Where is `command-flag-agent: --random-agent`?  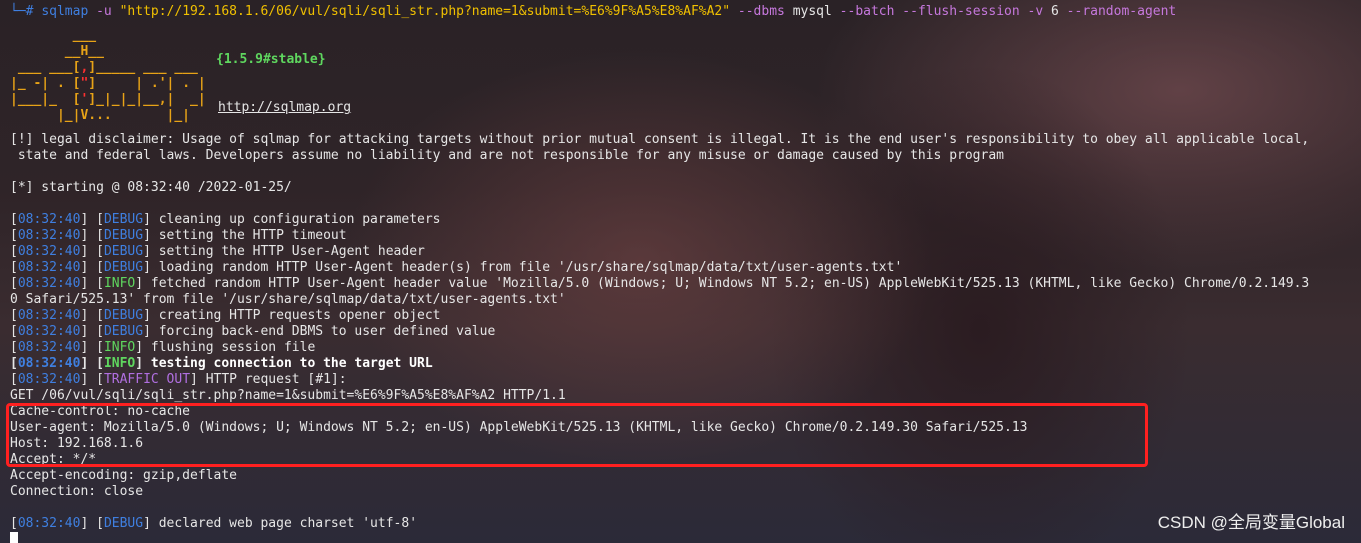
command-flag-agent: --random-agent is located at coordinates (1121, 11).